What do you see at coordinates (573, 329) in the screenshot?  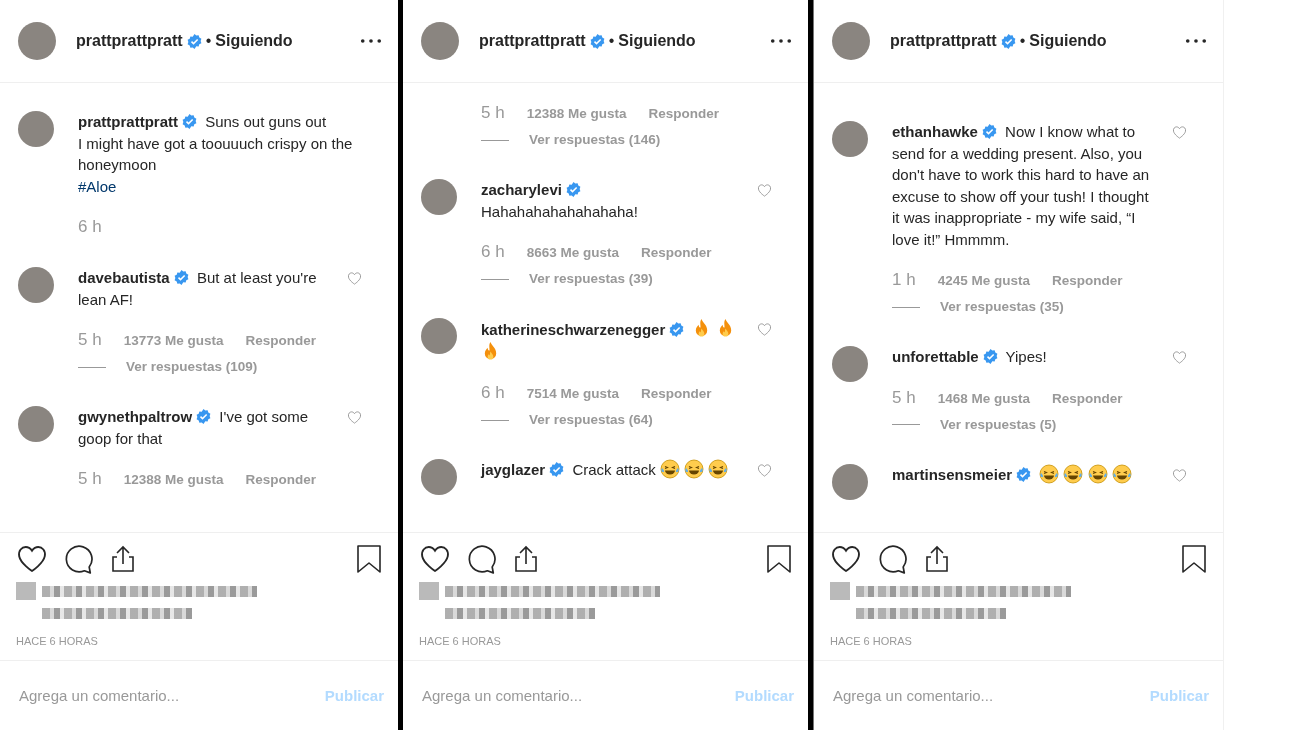 I see `username-link: katherineschwarzenegger` at bounding box center [573, 329].